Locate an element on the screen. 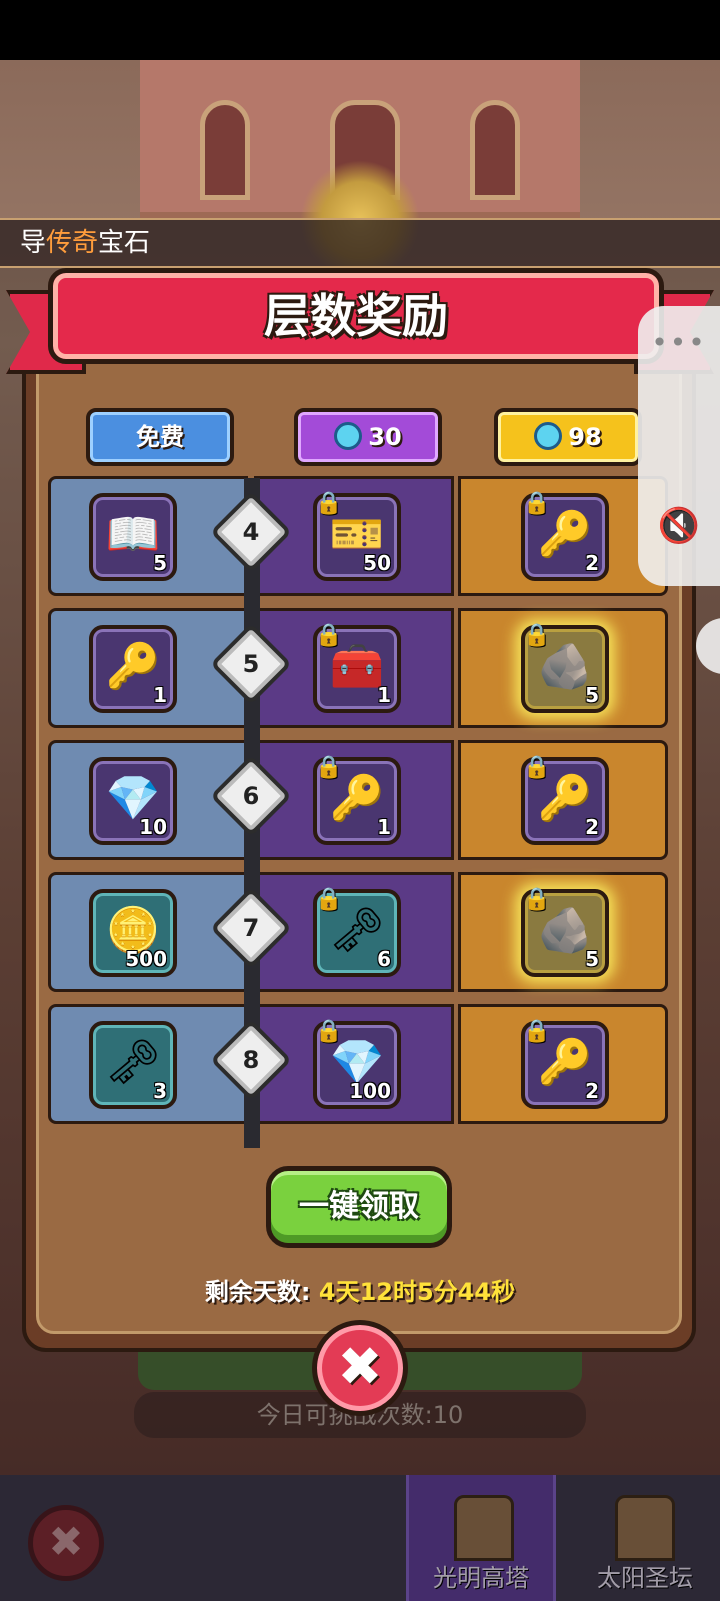 The height and width of the screenshot is (1601, 720). item-quantity: 3 is located at coordinates (160, 1091).